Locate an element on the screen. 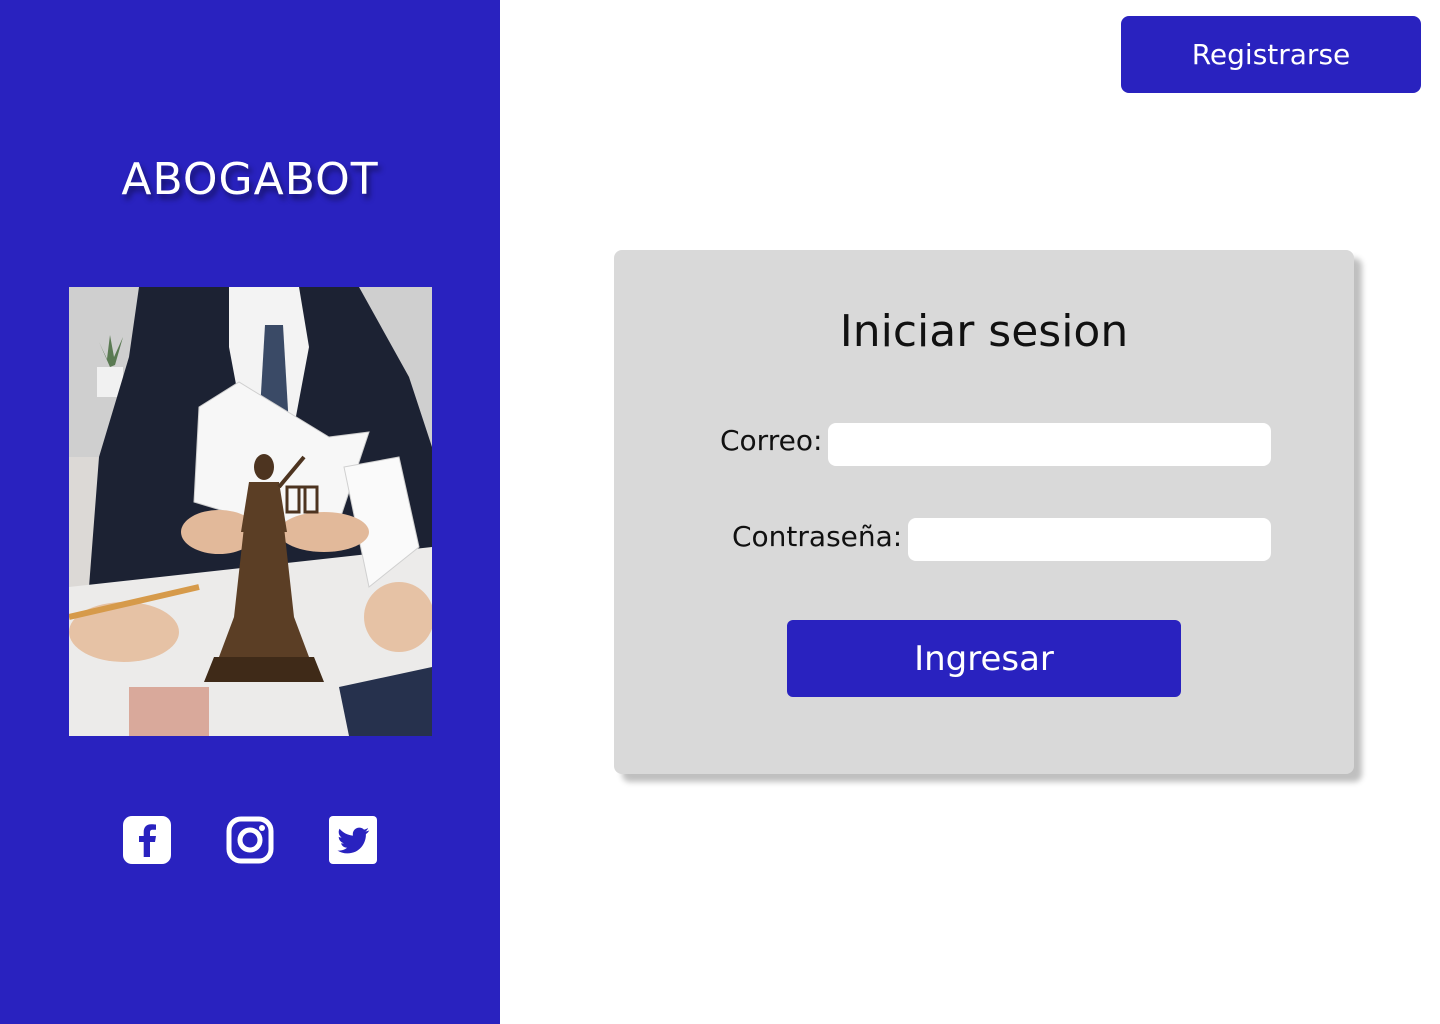 The width and height of the screenshot is (1440, 1024). hero-image is located at coordinates (250, 511).